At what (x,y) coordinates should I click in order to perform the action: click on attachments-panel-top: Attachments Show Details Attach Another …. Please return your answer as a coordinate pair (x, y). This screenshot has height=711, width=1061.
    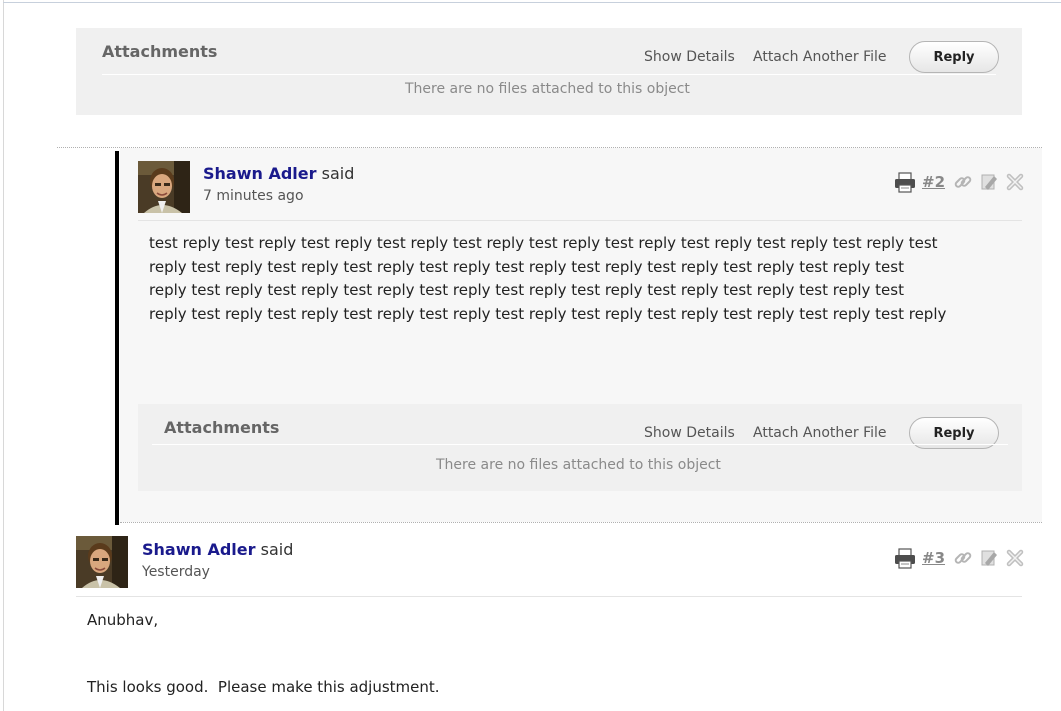
    Looking at the image, I should click on (549, 71).